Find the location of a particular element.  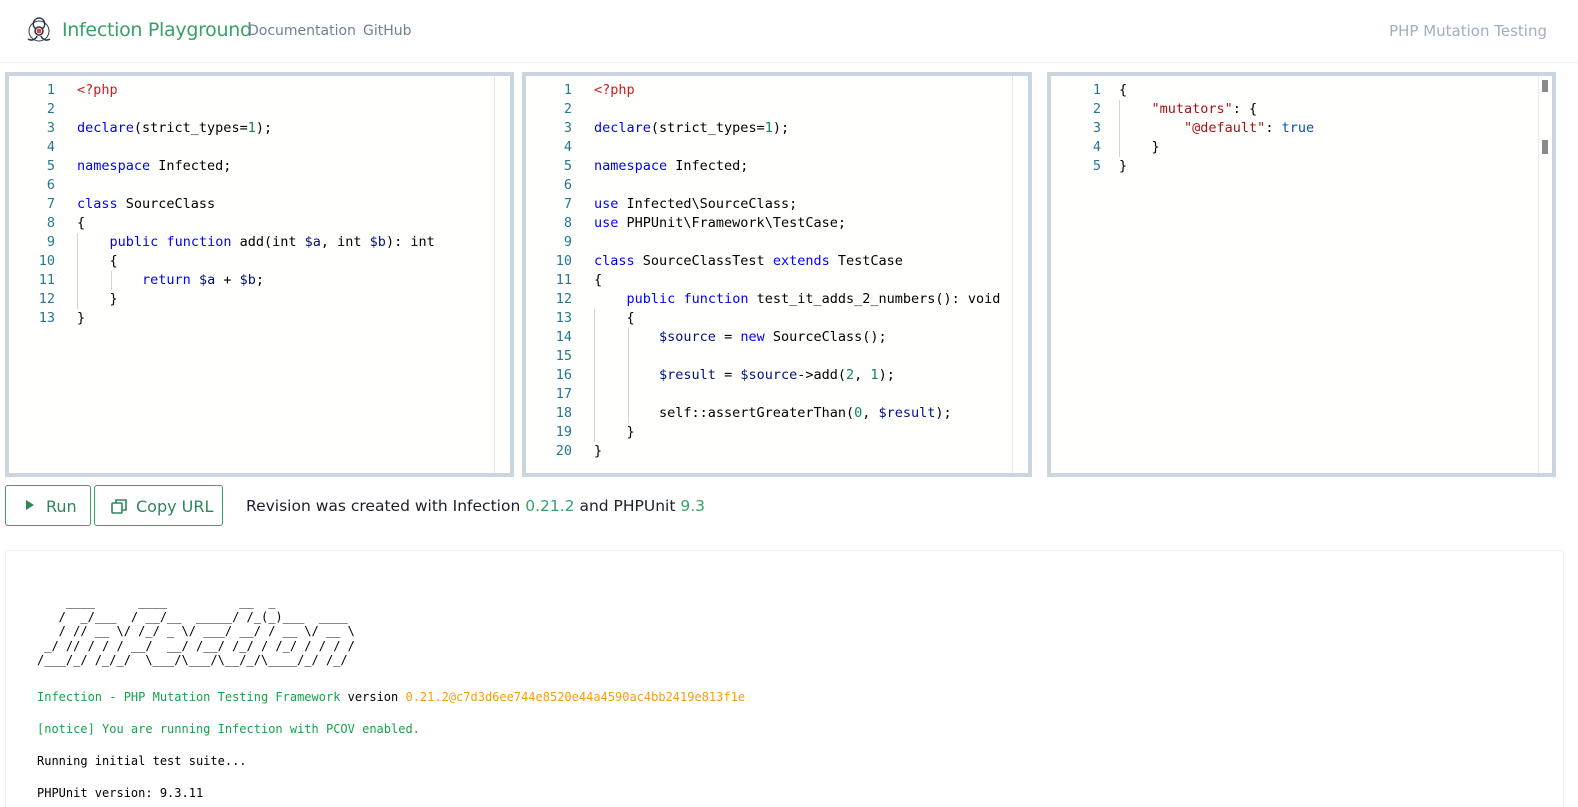

nav-github-link: GitHub is located at coordinates (387, 31).